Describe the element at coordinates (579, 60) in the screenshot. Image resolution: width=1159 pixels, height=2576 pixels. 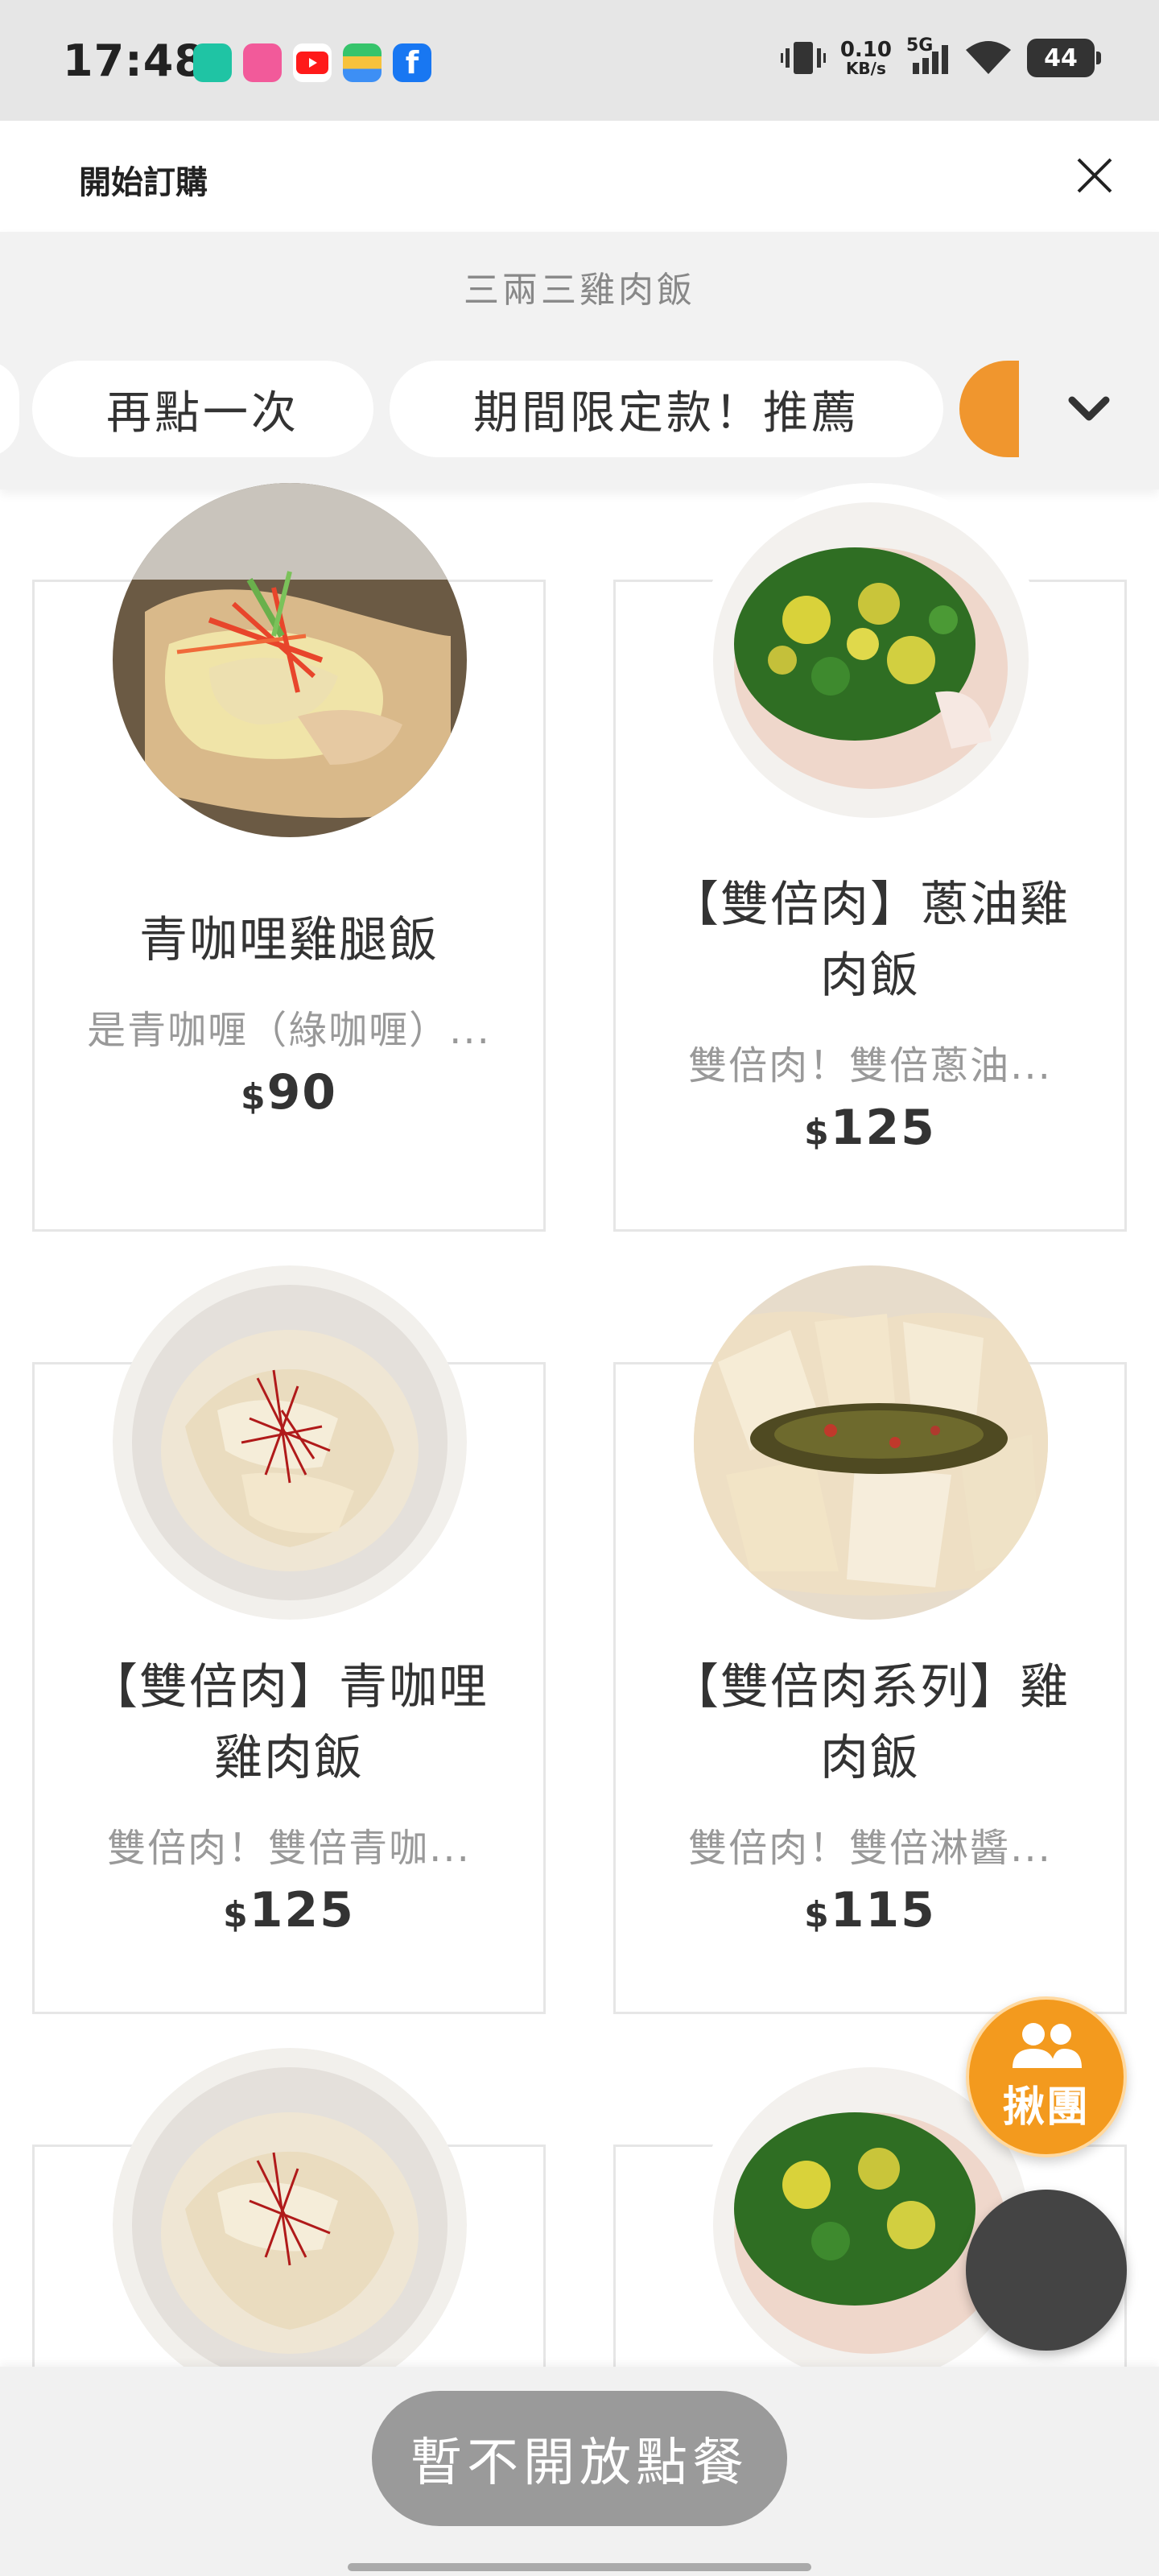
I see `status-bar: 17:48 f 0.10 KB/s 5G 44` at that location.